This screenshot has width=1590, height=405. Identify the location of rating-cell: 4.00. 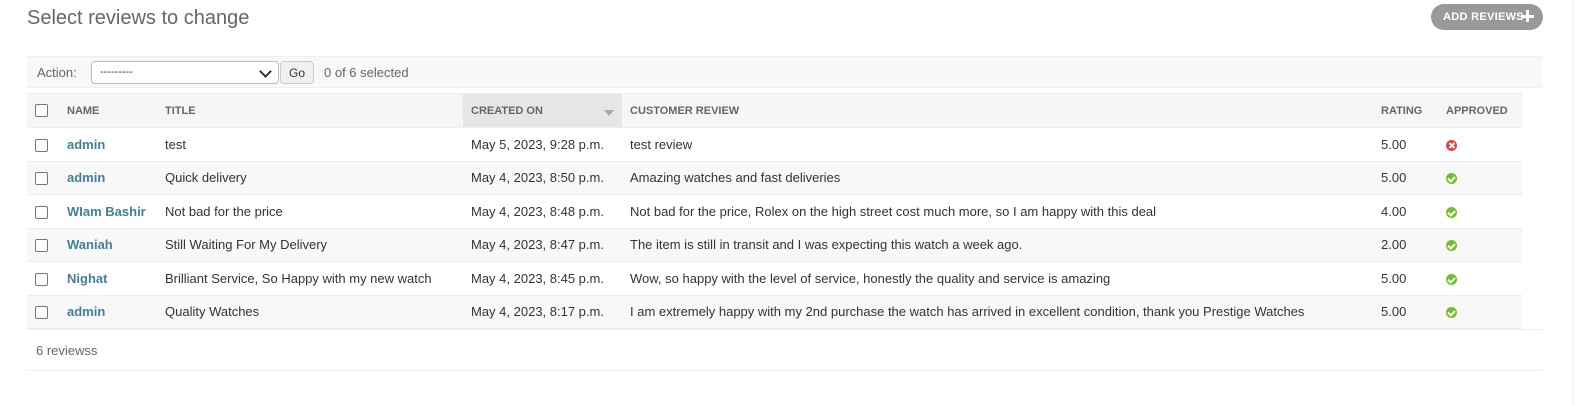
(1405, 211).